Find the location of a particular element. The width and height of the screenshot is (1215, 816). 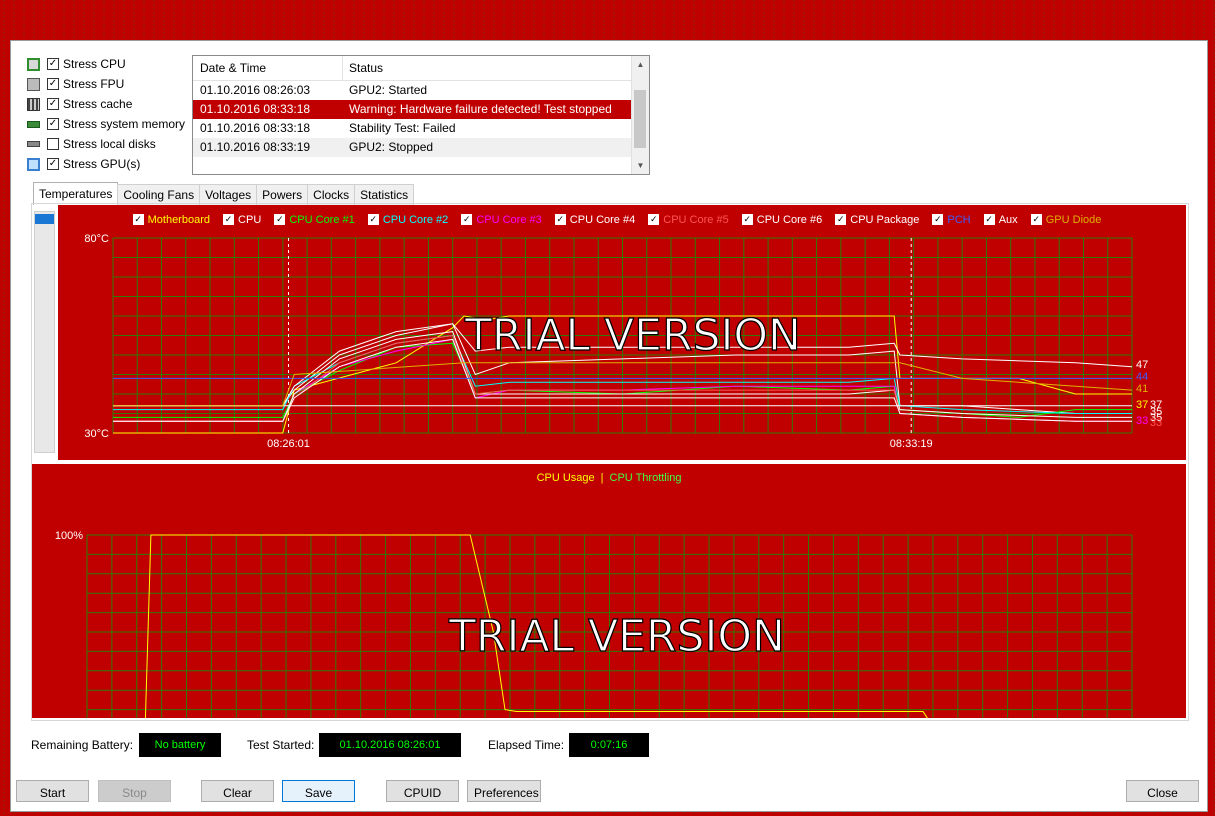

stress-disks-row: Stress local disks is located at coordinates (112, 144).